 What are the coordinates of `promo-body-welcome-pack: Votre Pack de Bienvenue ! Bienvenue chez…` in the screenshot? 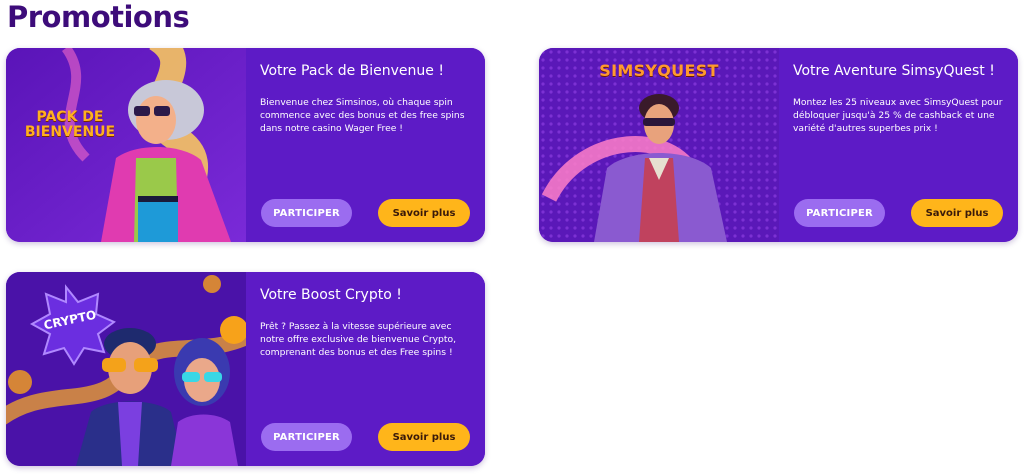 It's located at (365, 145).